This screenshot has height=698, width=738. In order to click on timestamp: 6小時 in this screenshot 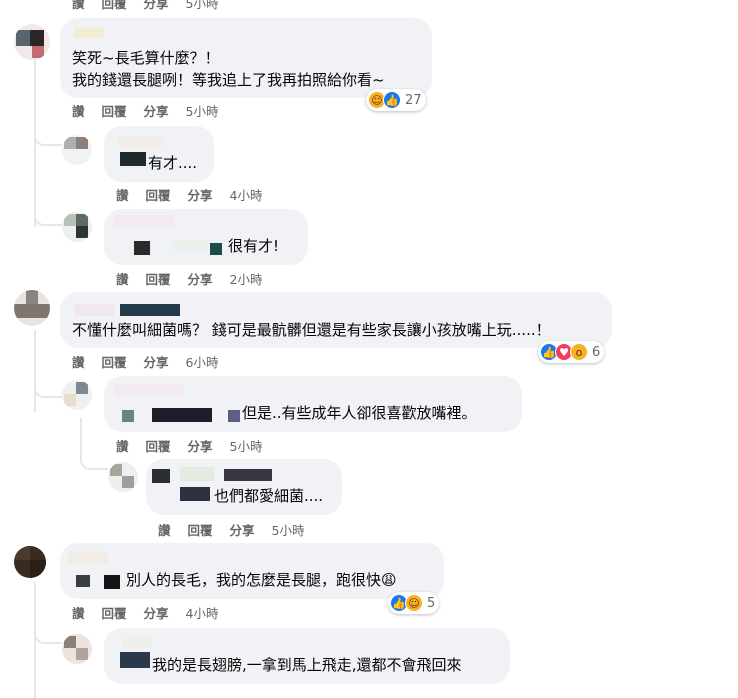, I will do `click(202, 361)`.